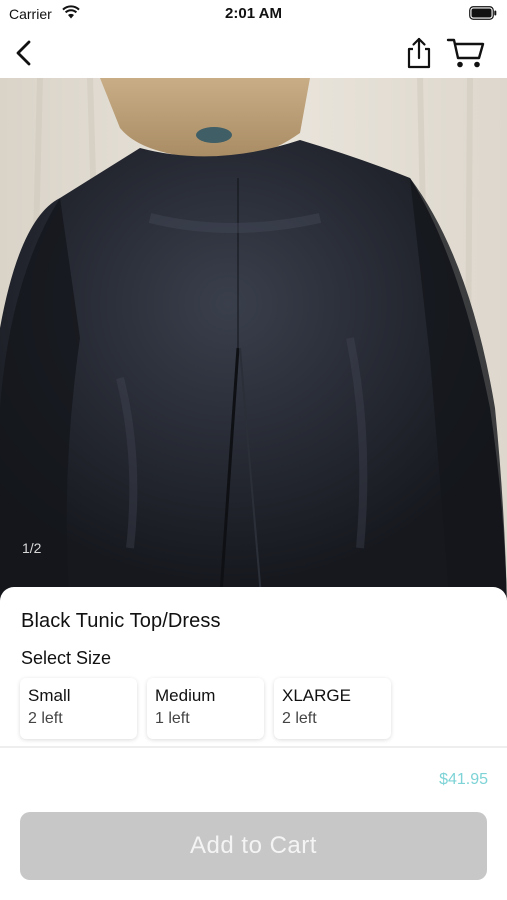 This screenshot has height=900, width=507. What do you see at coordinates (78, 708) in the screenshot?
I see `size-option-small: Small 2 left` at bounding box center [78, 708].